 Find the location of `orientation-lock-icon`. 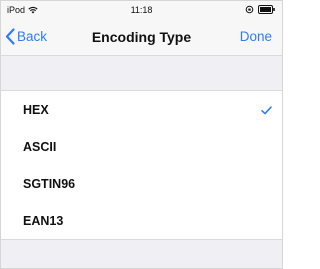

orientation-lock-icon is located at coordinates (249, 9).